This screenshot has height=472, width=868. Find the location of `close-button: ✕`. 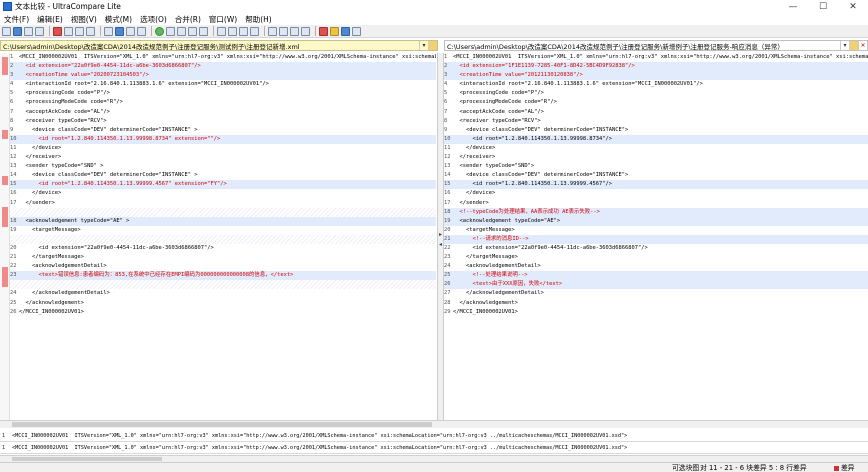

close-button: ✕ is located at coordinates (853, 6).